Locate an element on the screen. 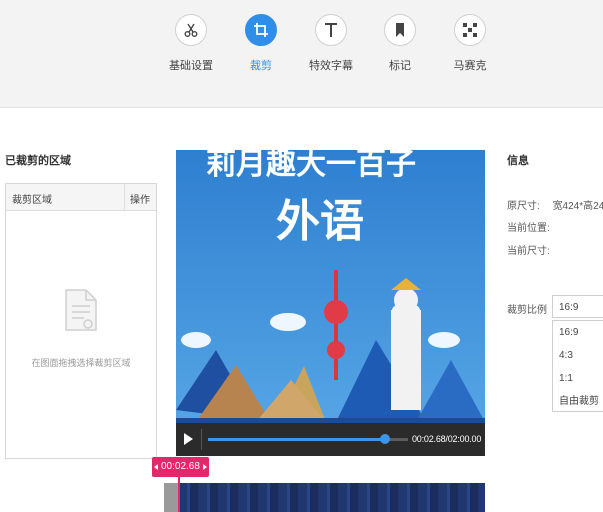  cropped-regions-table: 裁剪区域 操作 在图面拖拽选择裁剪区域 is located at coordinates (81, 321).